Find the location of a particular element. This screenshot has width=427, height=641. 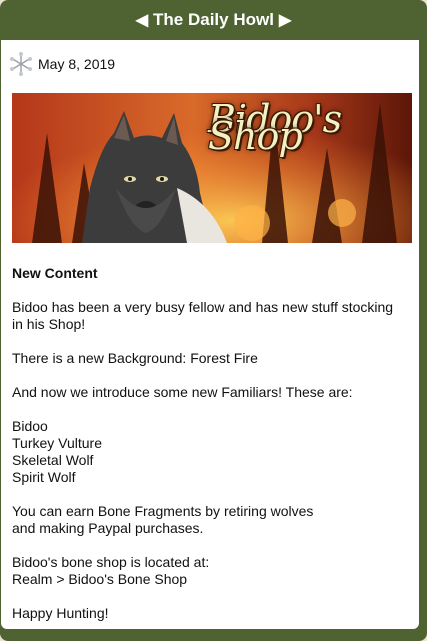

post-dateline: May 8, 2019 is located at coordinates (61, 64).